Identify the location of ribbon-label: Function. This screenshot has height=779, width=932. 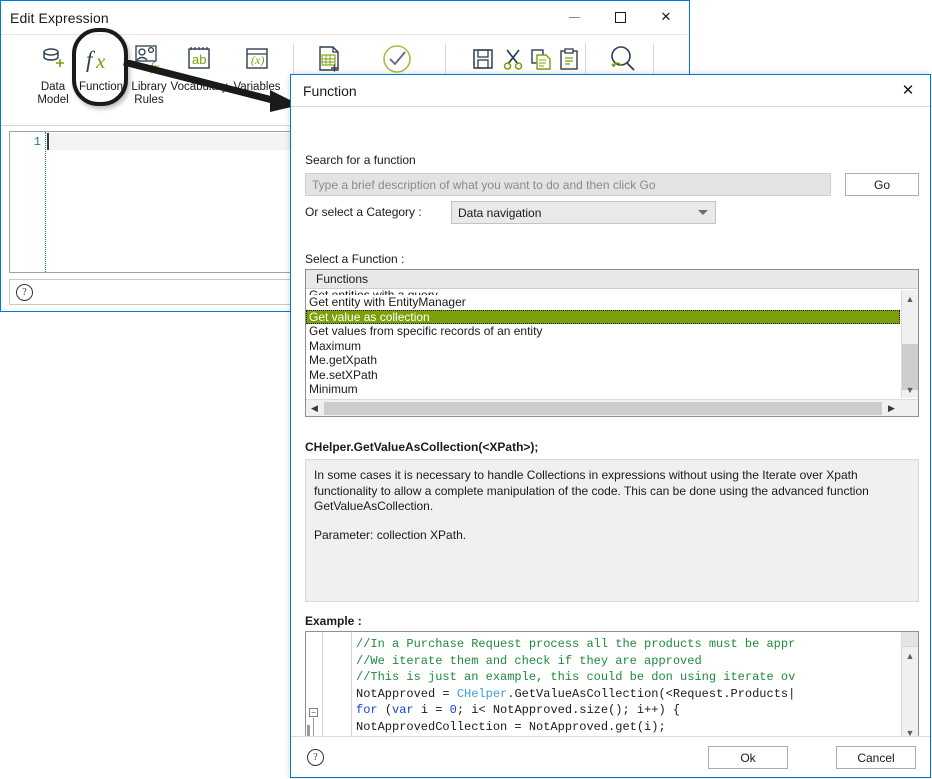
(101, 87).